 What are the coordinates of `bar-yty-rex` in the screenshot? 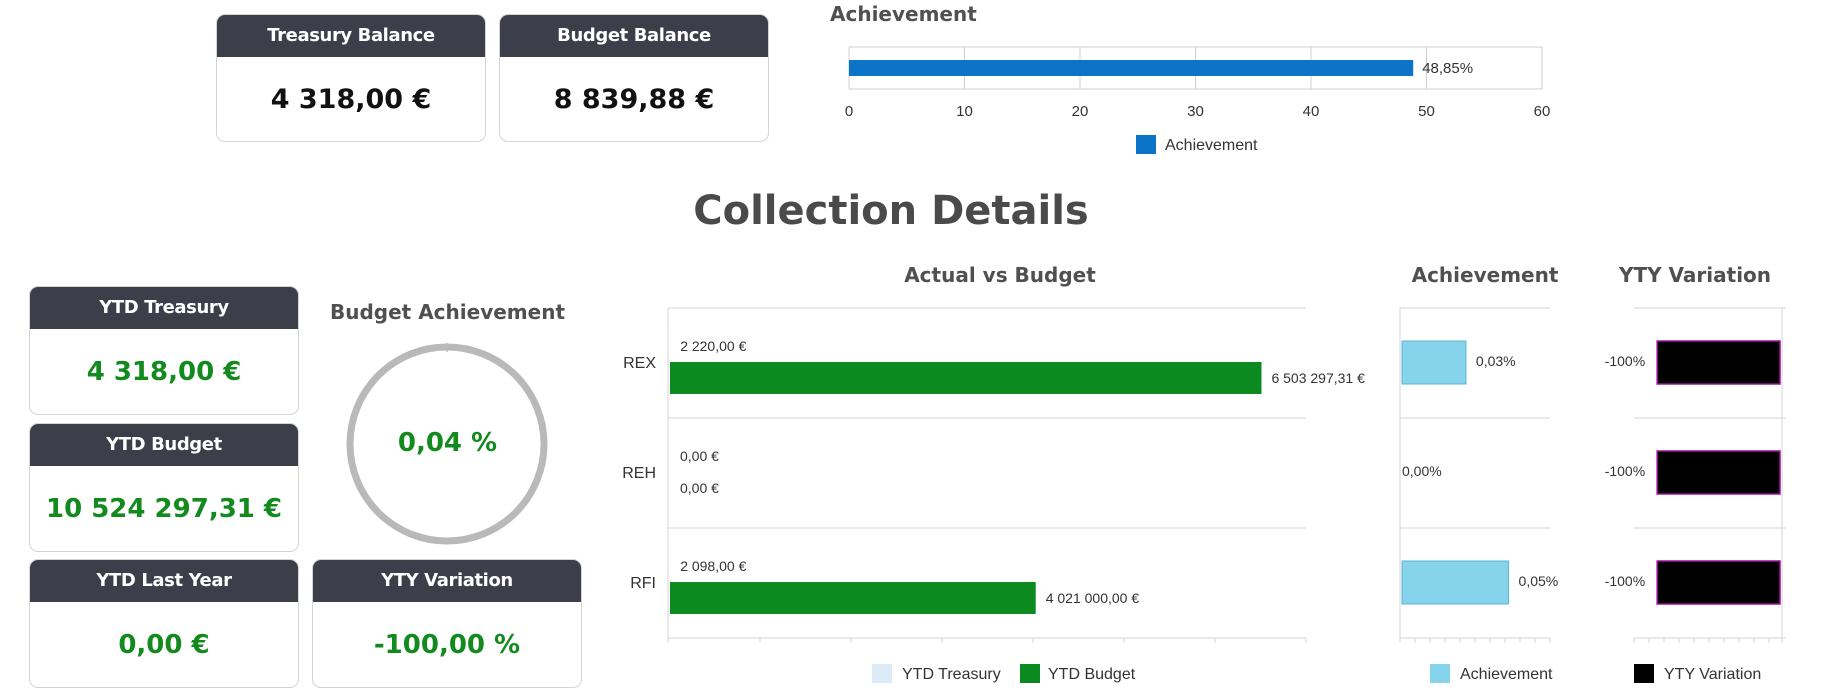 It's located at (1718, 362).